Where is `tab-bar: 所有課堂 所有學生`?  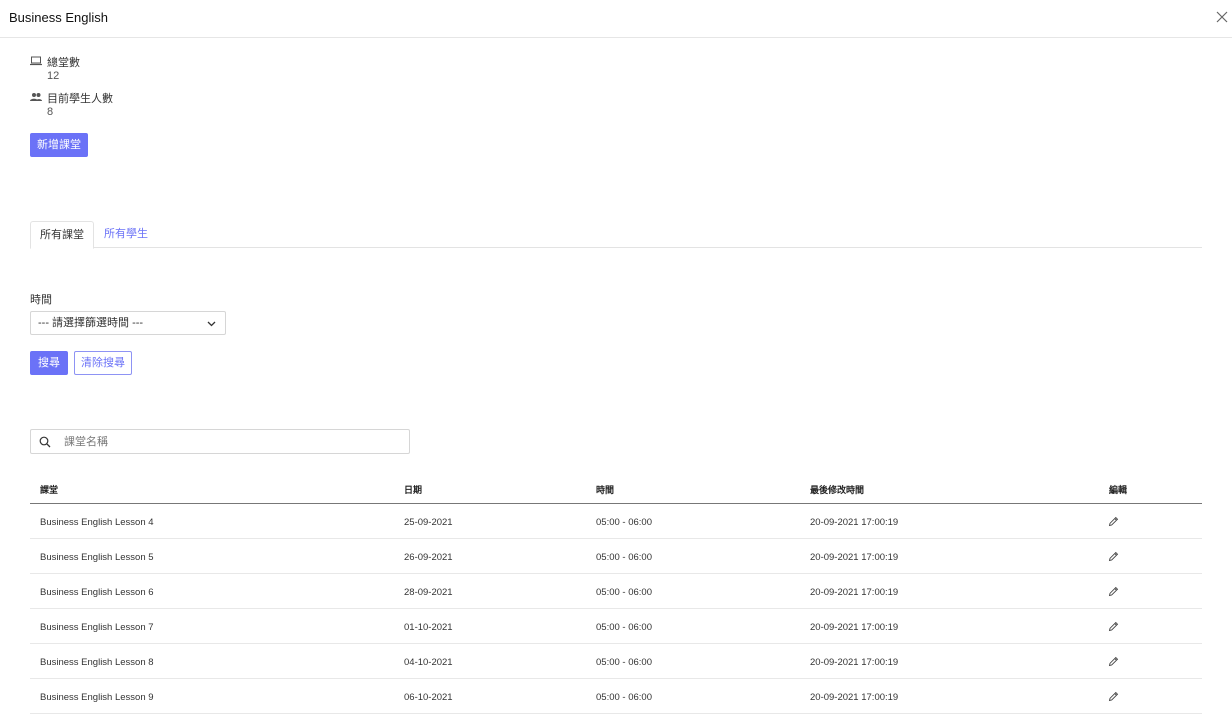 tab-bar: 所有課堂 所有學生 is located at coordinates (616, 235).